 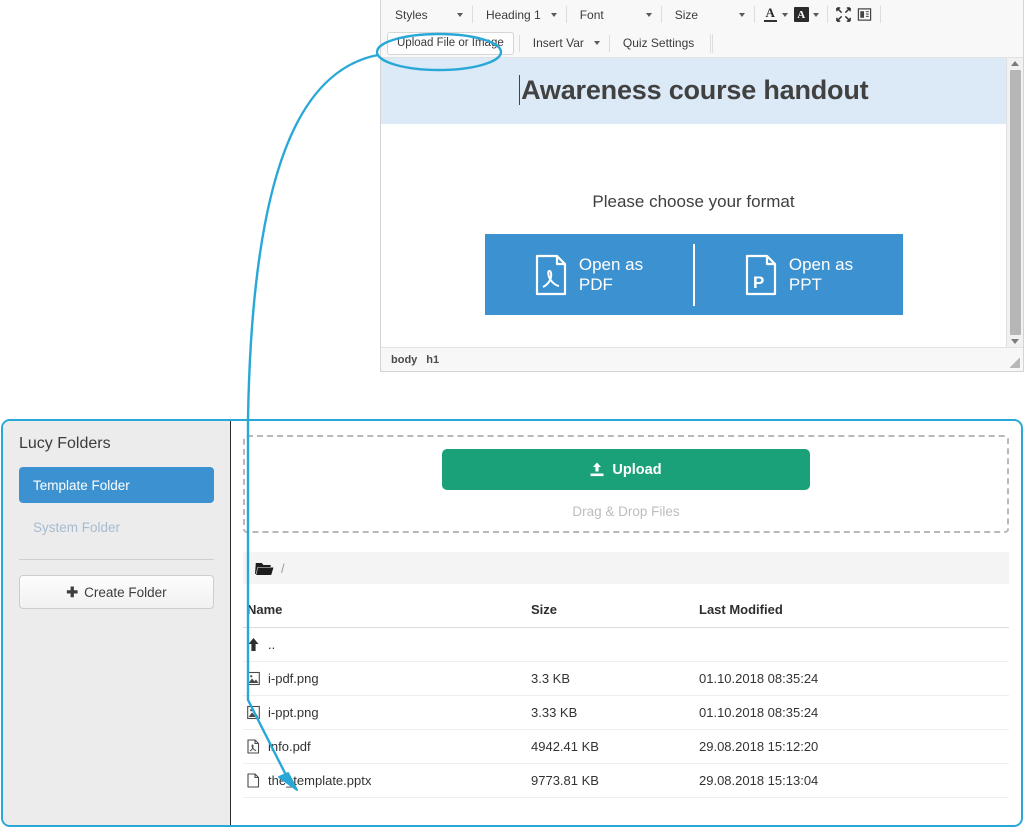 I want to click on ppt-file-icon: P, so click(x=760, y=274).